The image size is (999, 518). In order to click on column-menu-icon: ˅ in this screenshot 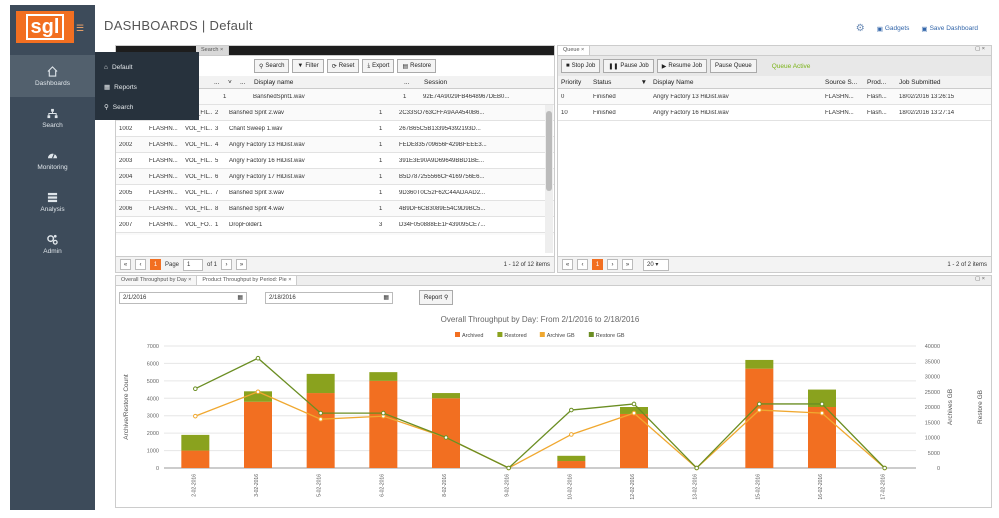, I will do `click(231, 82)`.